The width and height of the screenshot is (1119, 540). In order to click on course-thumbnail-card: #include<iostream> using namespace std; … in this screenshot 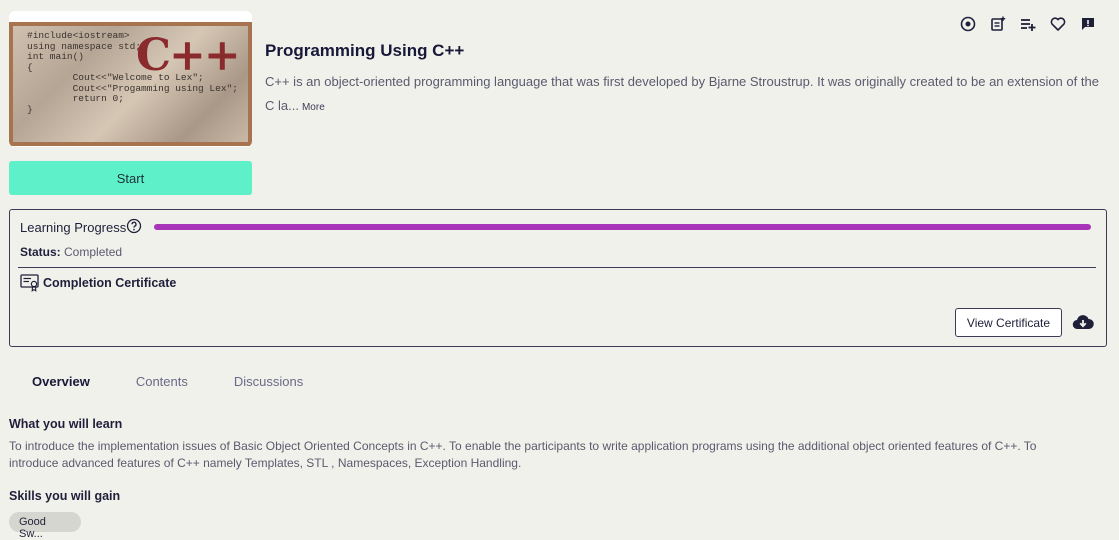, I will do `click(130, 79)`.